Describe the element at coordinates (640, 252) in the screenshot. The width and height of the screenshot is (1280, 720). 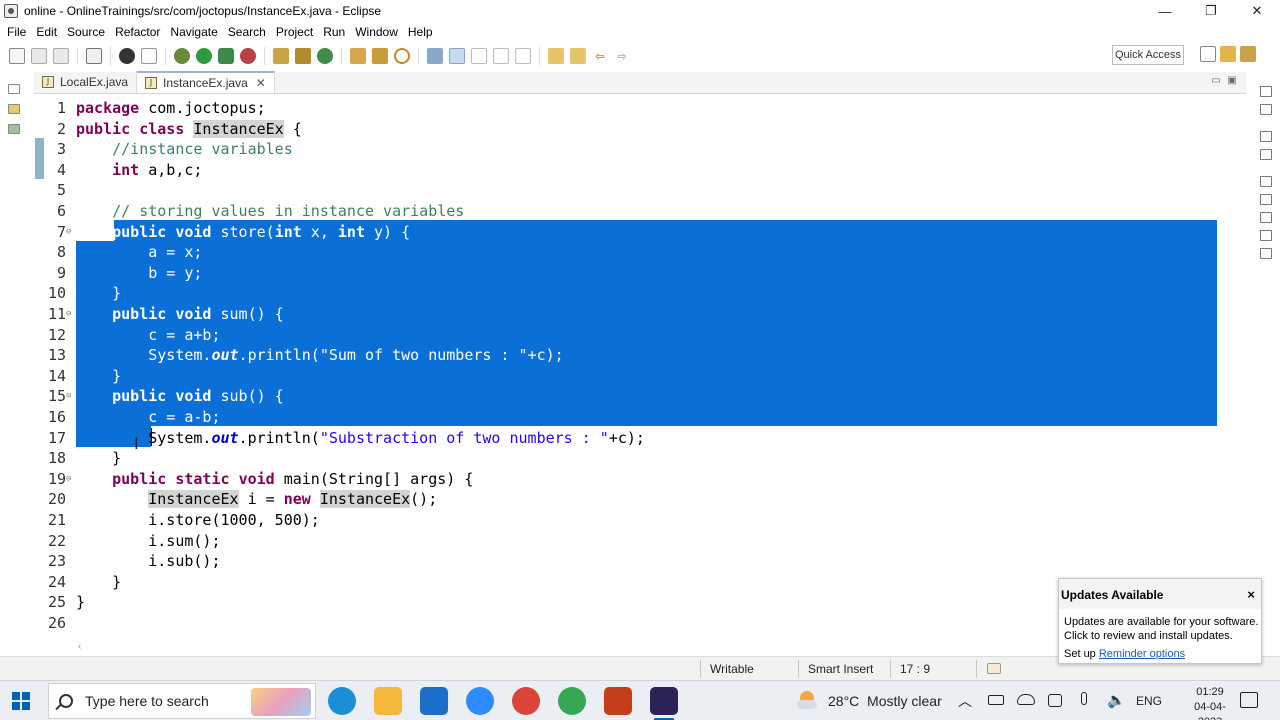
I see `code-line: 8 a = x;` at that location.